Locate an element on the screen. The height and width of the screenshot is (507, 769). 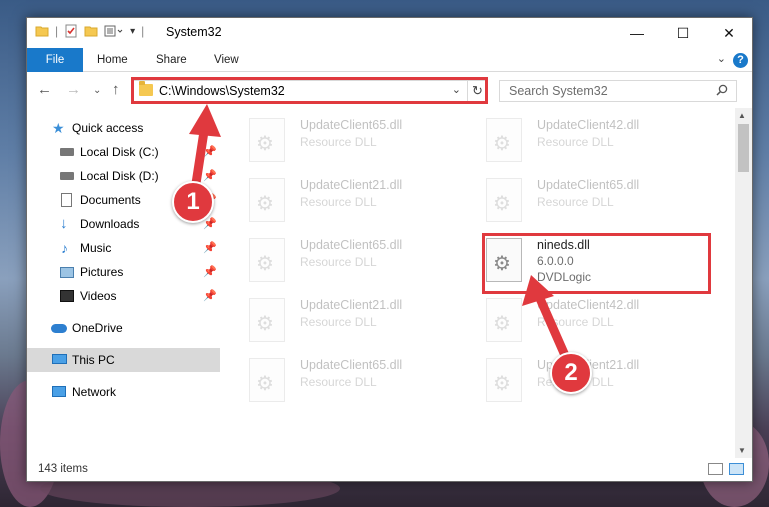
tab-view: View is located at coordinates (226, 60).